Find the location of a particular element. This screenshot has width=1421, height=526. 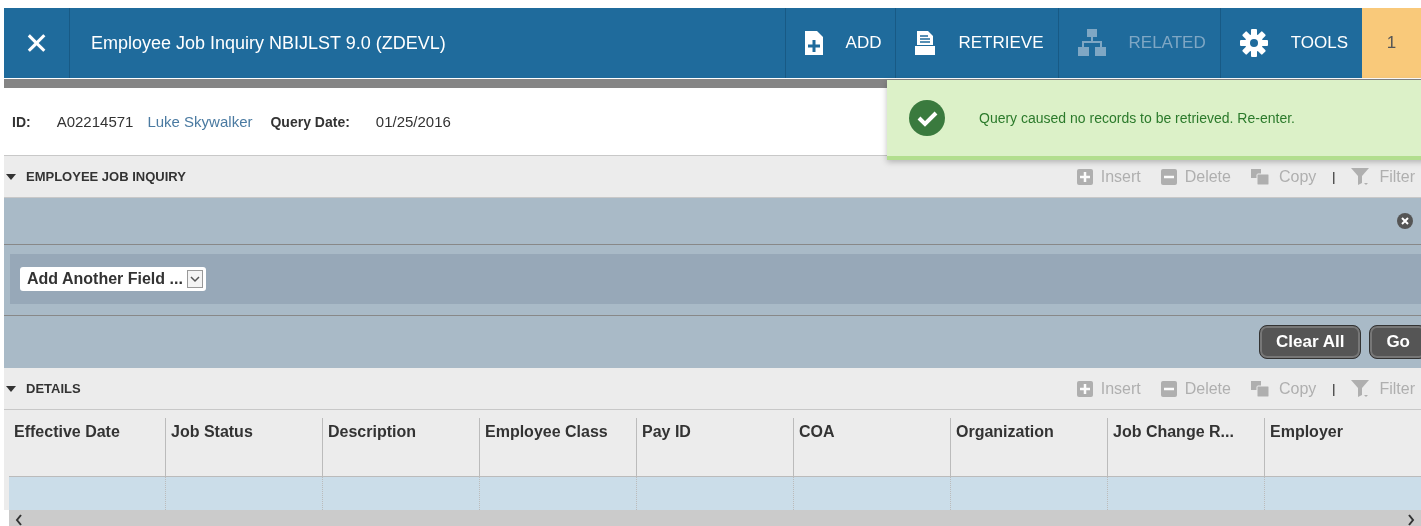

column-header: Description is located at coordinates (401, 447).